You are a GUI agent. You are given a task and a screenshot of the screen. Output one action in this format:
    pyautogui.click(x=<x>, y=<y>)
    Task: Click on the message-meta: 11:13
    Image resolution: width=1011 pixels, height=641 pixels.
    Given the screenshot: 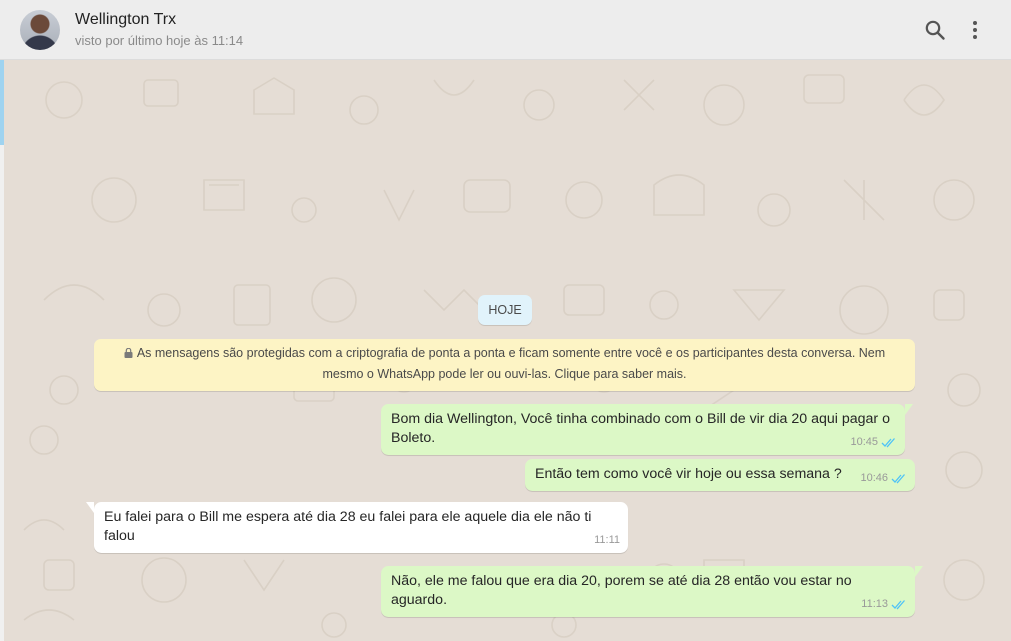 What is the action you would take?
    pyautogui.click(x=884, y=604)
    